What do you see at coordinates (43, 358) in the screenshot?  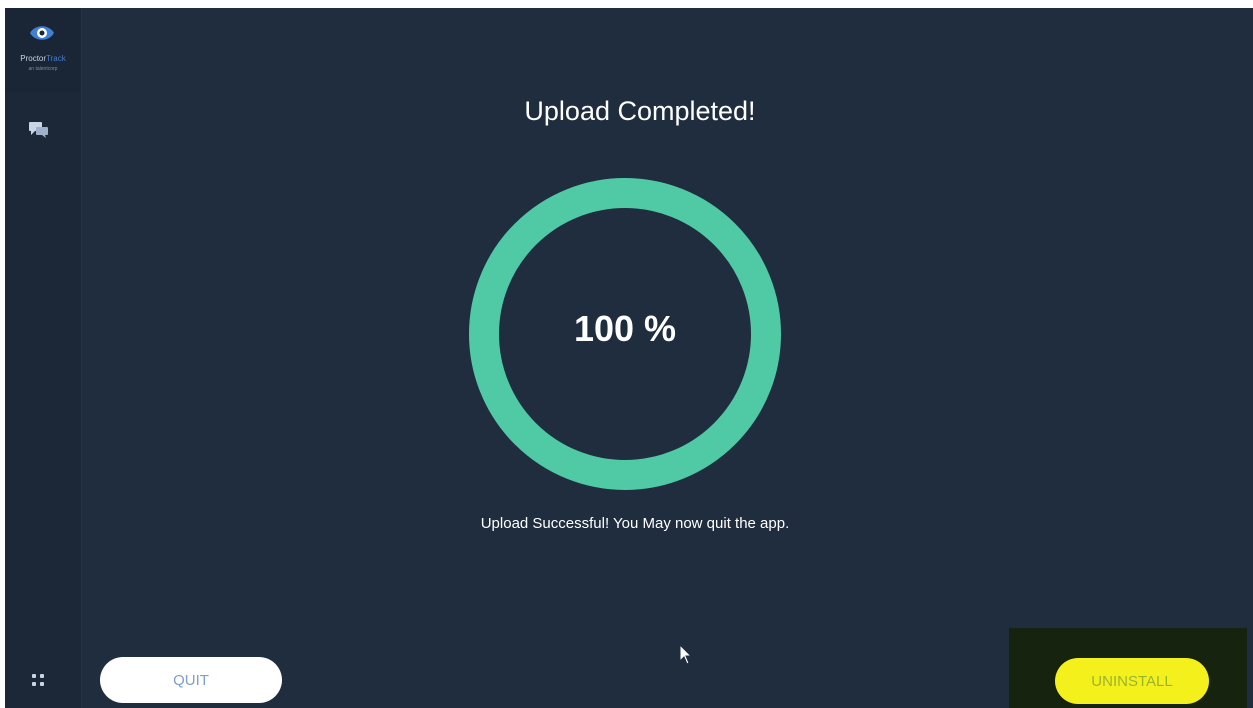 I see `sidebar: ProctorTrack an talentcorp` at bounding box center [43, 358].